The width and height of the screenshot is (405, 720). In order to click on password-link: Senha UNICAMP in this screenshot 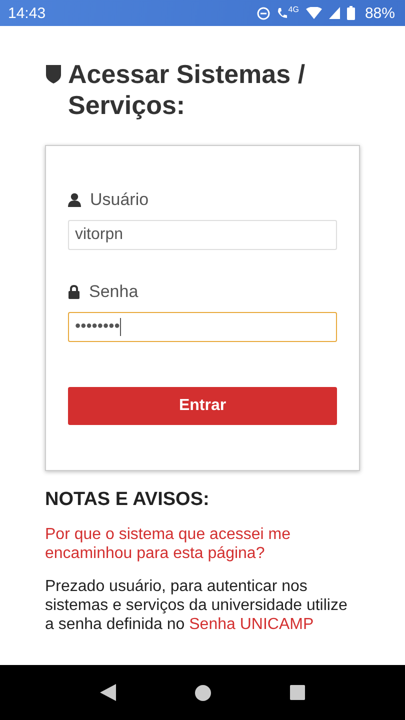, I will do `click(251, 624)`.